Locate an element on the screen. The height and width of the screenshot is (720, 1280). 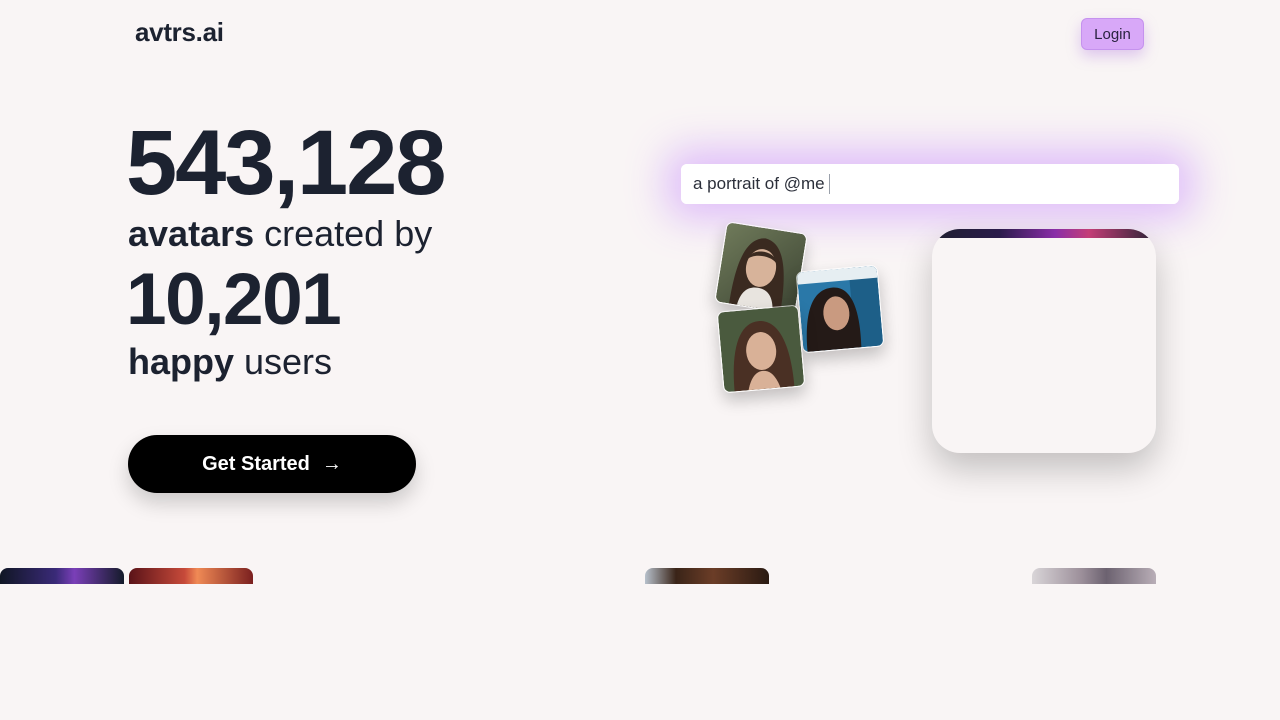
text-caret is located at coordinates (829, 184).